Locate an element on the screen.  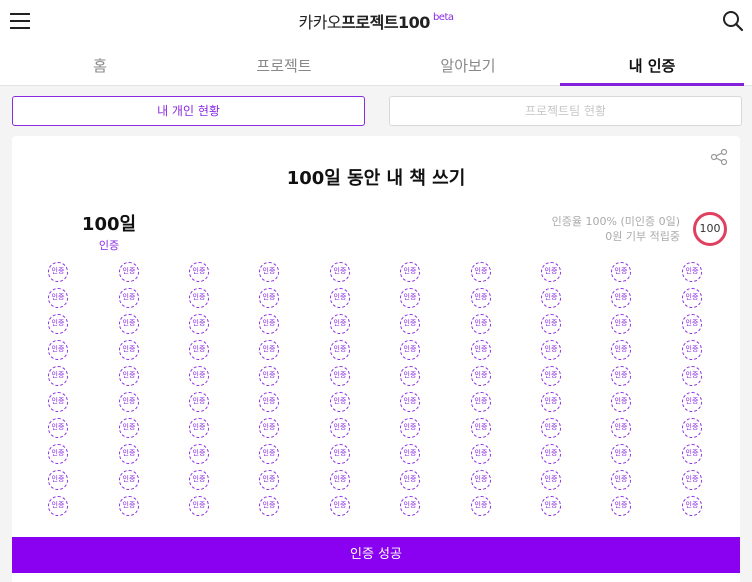
subtab-my-status: 내 개인 현황 is located at coordinates (188, 111).